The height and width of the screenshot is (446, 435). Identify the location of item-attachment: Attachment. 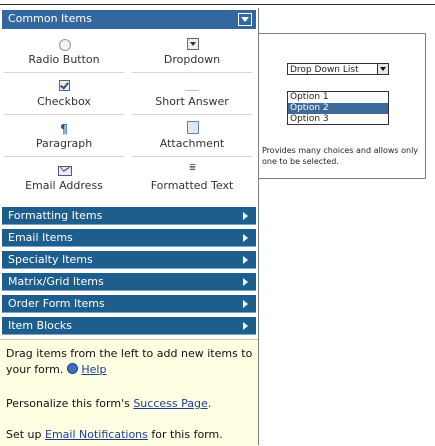
(192, 136).